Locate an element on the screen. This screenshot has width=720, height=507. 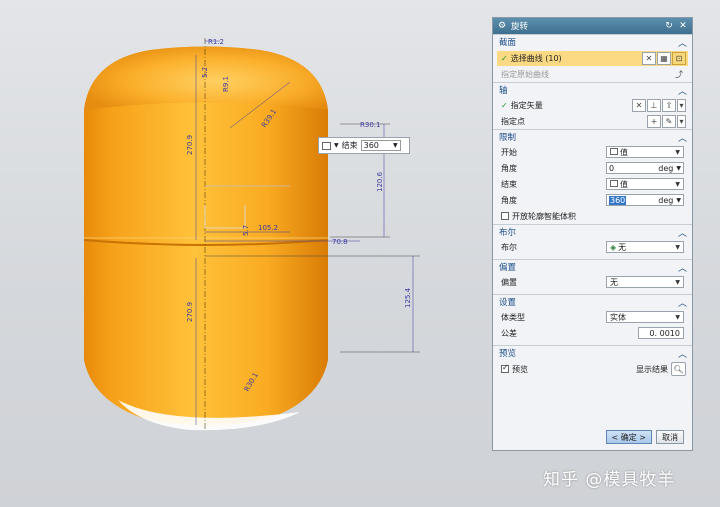
offset-select: 无 ▼ is located at coordinates (645, 282).